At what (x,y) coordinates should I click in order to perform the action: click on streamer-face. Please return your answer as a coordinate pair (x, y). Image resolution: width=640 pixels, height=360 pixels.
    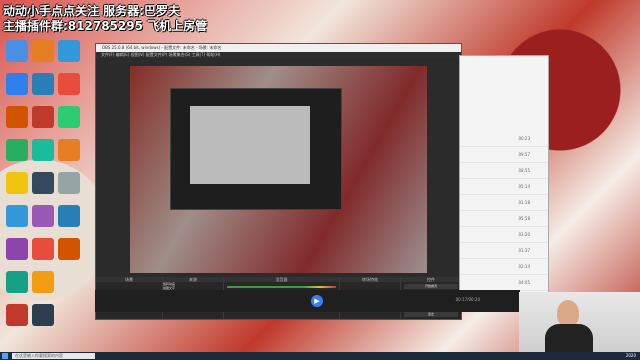
    Looking at the image, I should click on (568, 313).